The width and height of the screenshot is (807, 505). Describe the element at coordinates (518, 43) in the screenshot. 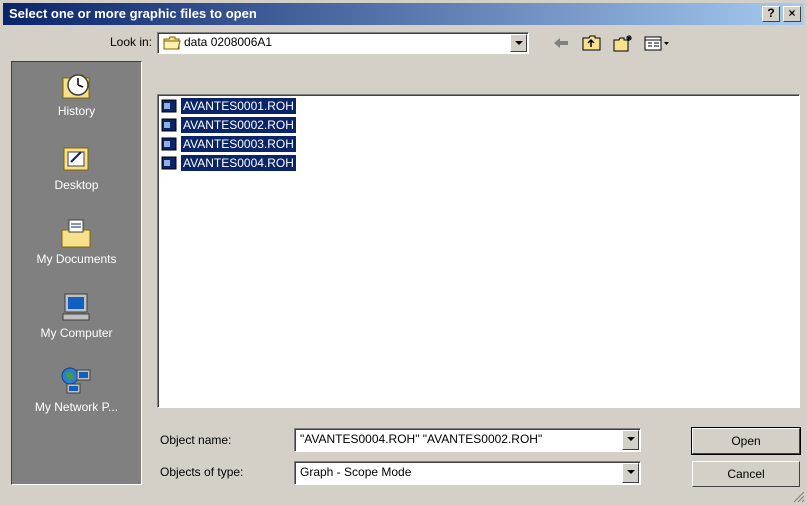

I see `lookin-dropdown-button` at that location.